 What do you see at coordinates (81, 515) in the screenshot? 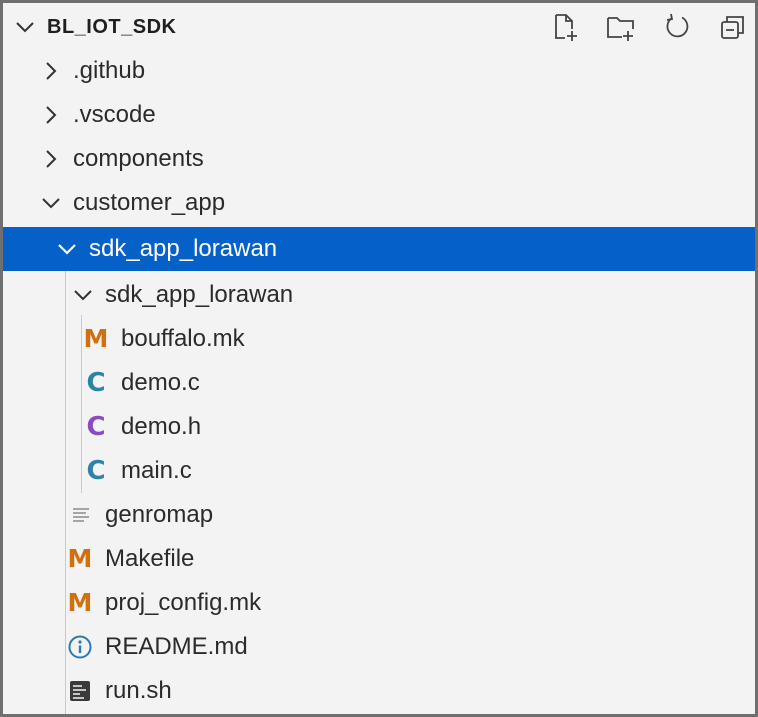
I see `text-file-icon` at bounding box center [81, 515].